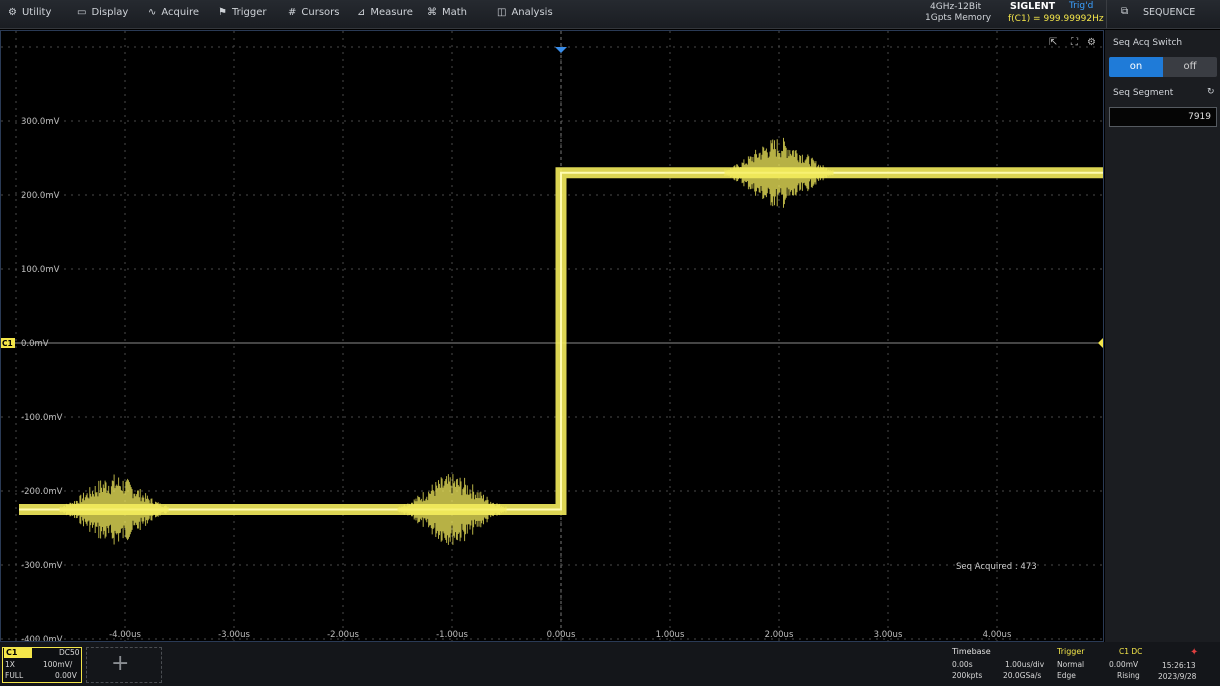  I want to click on y-tick-label: -100.0mV, so click(42, 418).